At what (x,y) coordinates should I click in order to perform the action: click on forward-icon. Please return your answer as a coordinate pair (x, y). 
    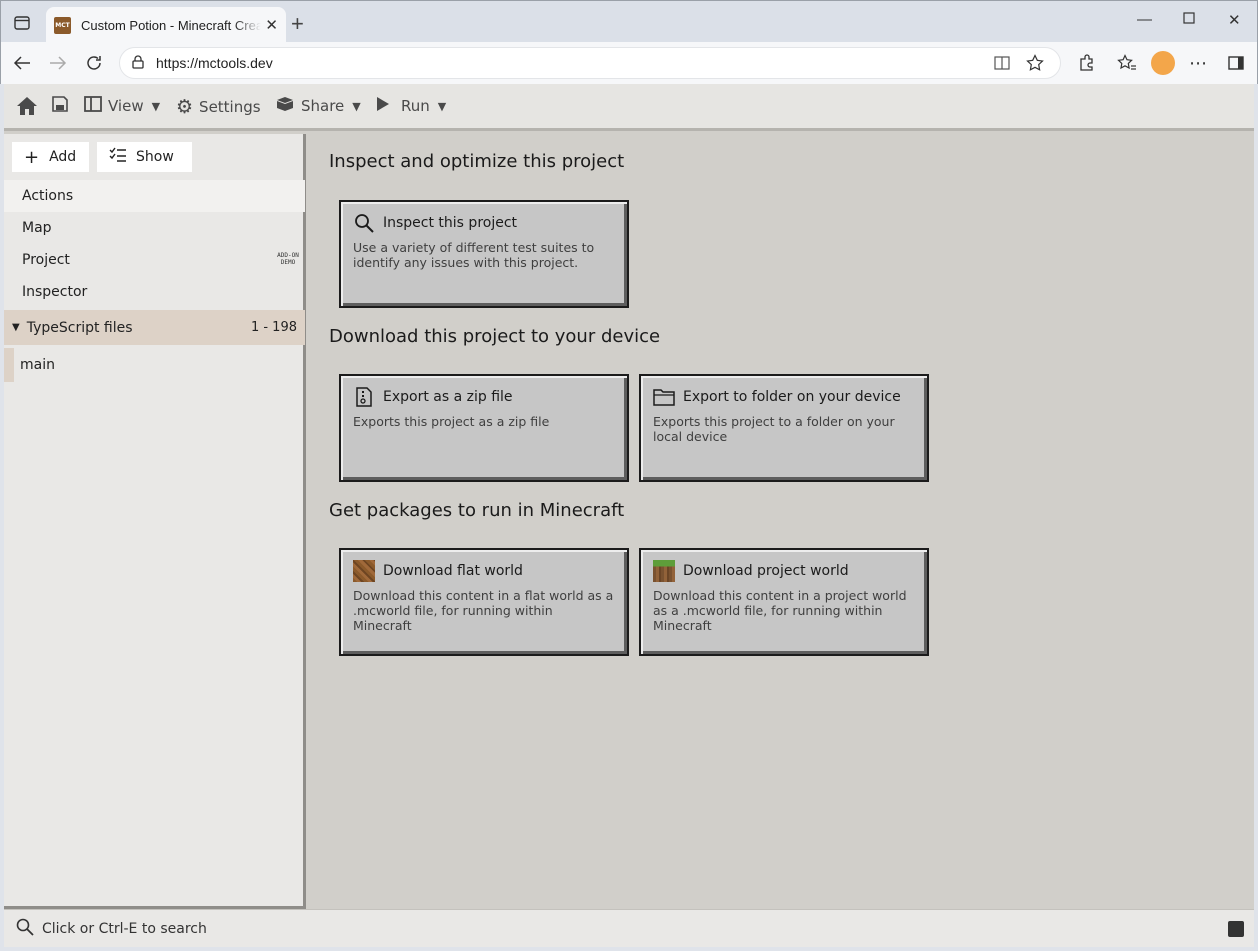
    Looking at the image, I should click on (58, 63).